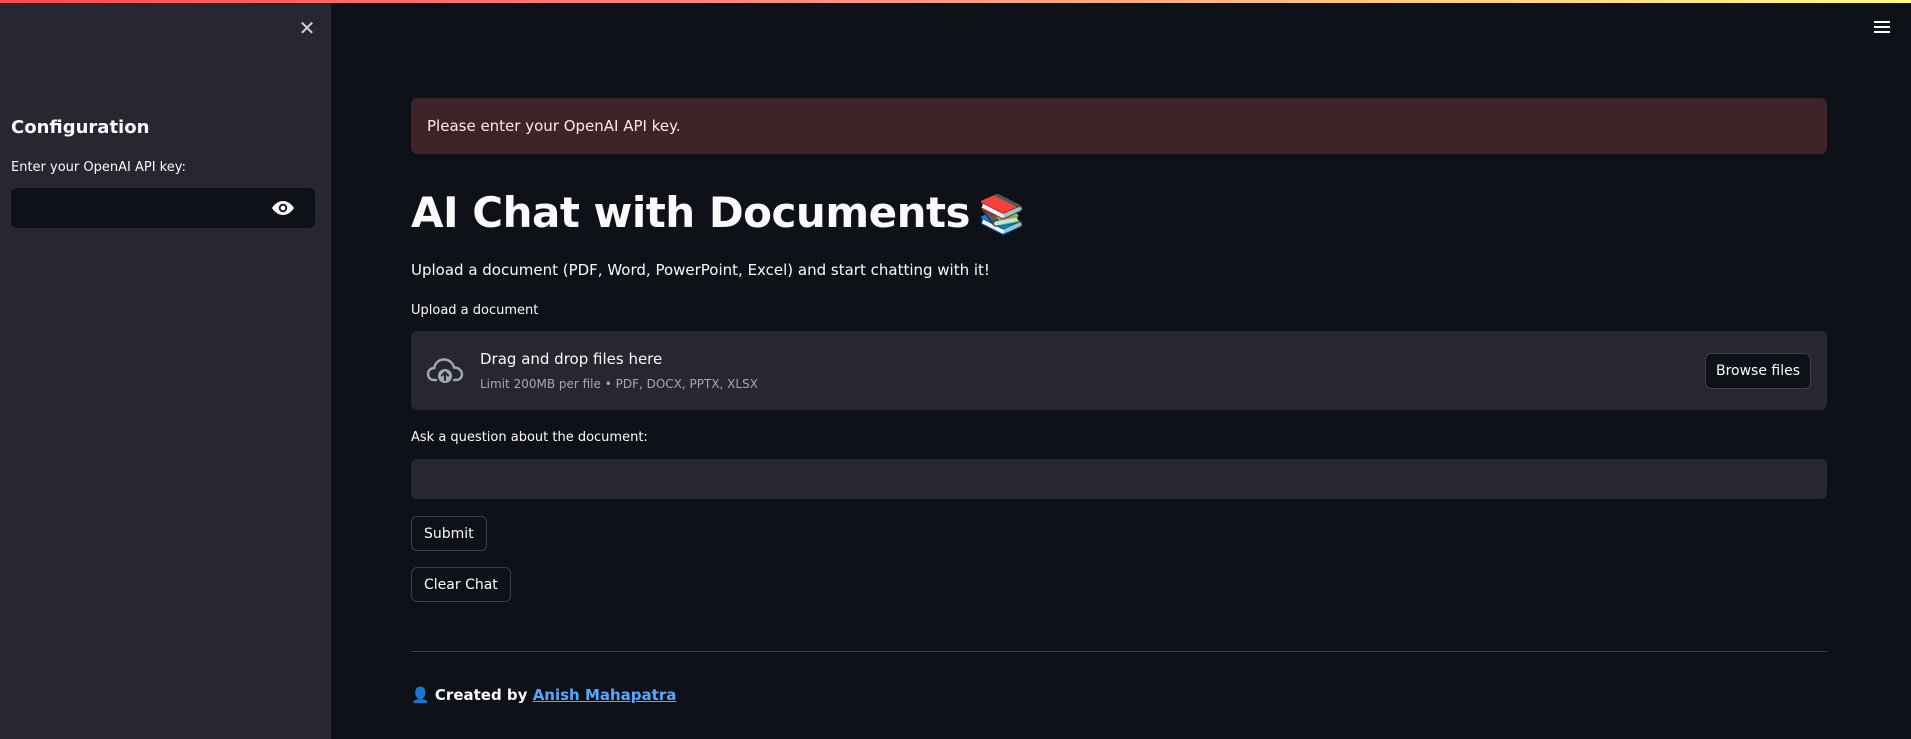  I want to click on person-icon: 👤, so click(420, 695).